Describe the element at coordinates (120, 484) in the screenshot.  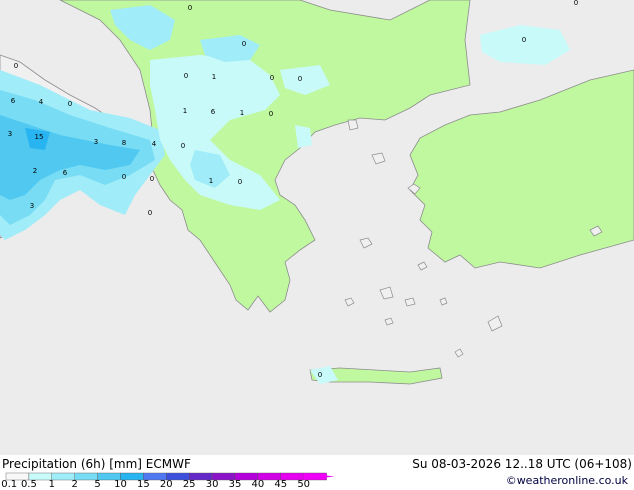
I see `scale-tick-label: 10` at that location.